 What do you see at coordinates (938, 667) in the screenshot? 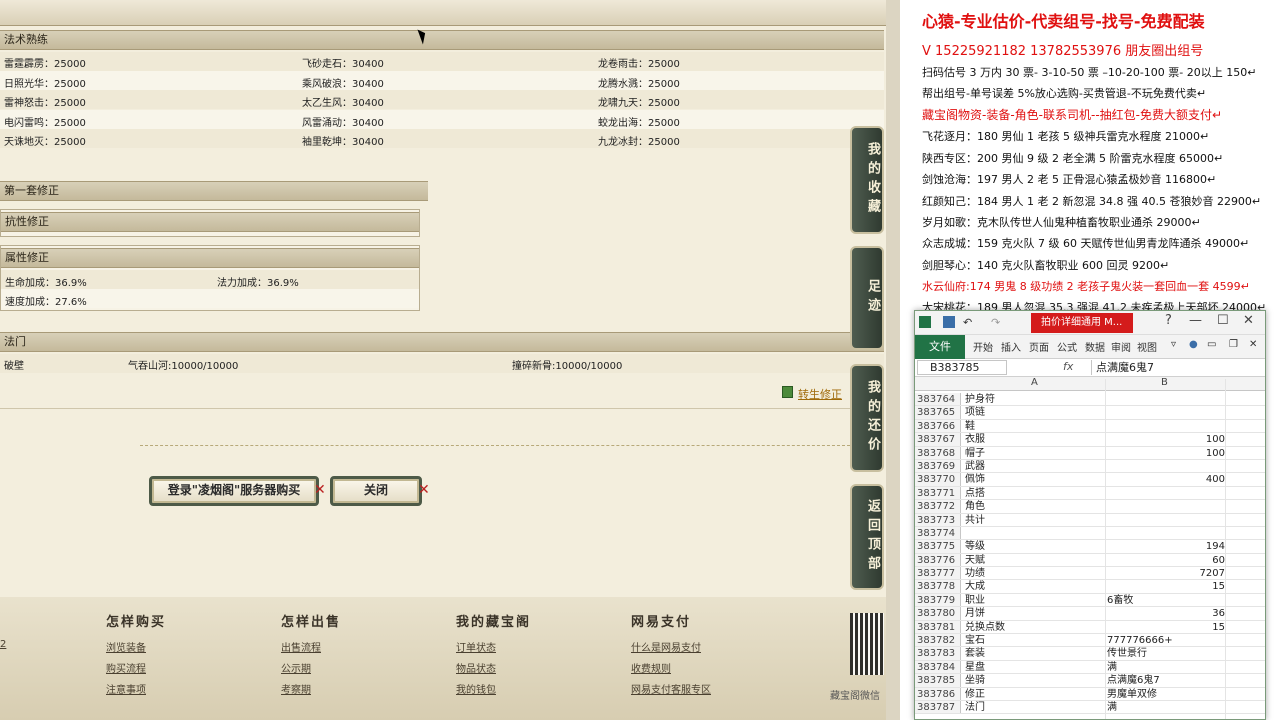
I see `row-number: 383784` at bounding box center [938, 667].